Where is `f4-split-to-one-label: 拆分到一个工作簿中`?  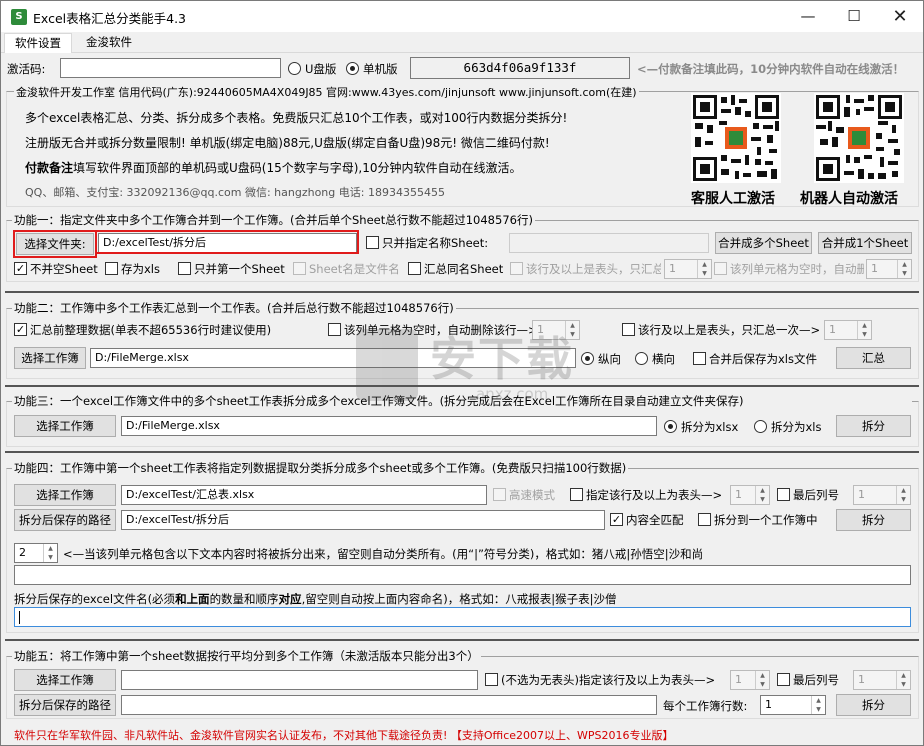 f4-split-to-one-label: 拆分到一个工作簿中 is located at coordinates (766, 520).